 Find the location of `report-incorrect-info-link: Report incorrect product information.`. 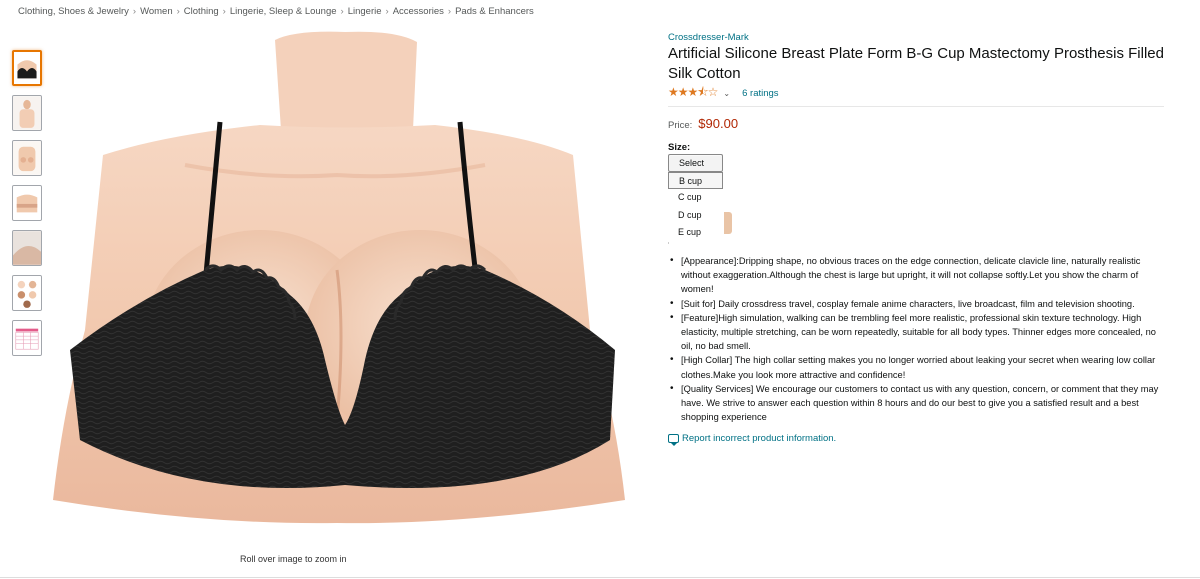

report-incorrect-info-link: Report incorrect product information. is located at coordinates (752, 439).